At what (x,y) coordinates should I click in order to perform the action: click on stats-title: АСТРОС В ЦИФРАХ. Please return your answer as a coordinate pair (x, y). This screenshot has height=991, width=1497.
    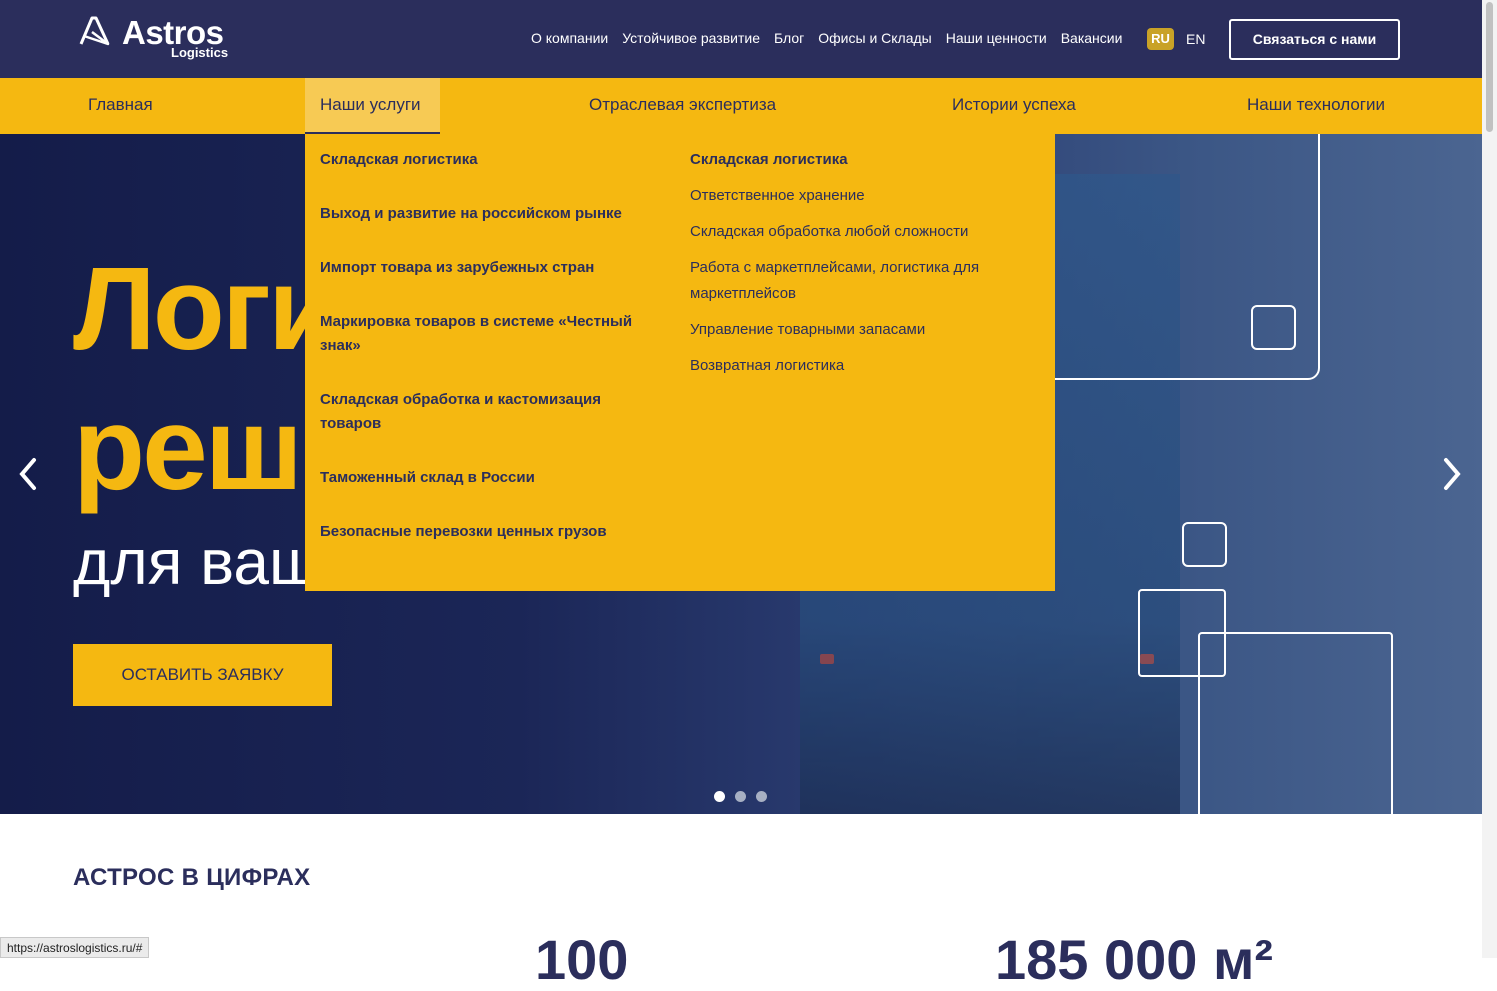
    Looking at the image, I should click on (192, 877).